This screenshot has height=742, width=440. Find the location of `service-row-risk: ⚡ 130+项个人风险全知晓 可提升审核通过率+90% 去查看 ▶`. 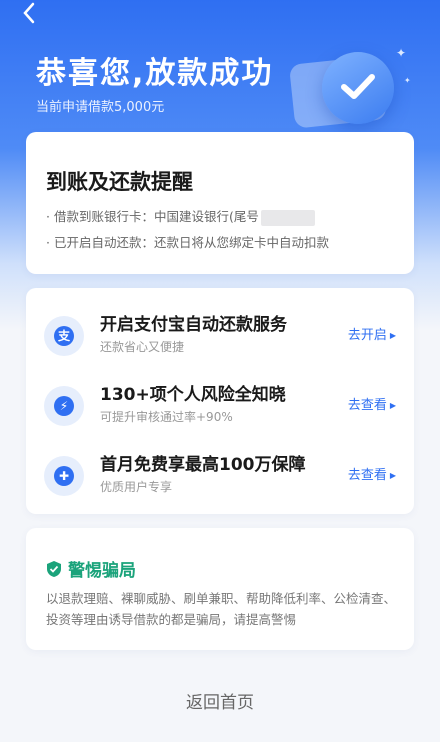

service-row-risk: ⚡ 130+项个人风险全知晓 可提升审核通过率+90% 去查看 ▶ is located at coordinates (220, 402).